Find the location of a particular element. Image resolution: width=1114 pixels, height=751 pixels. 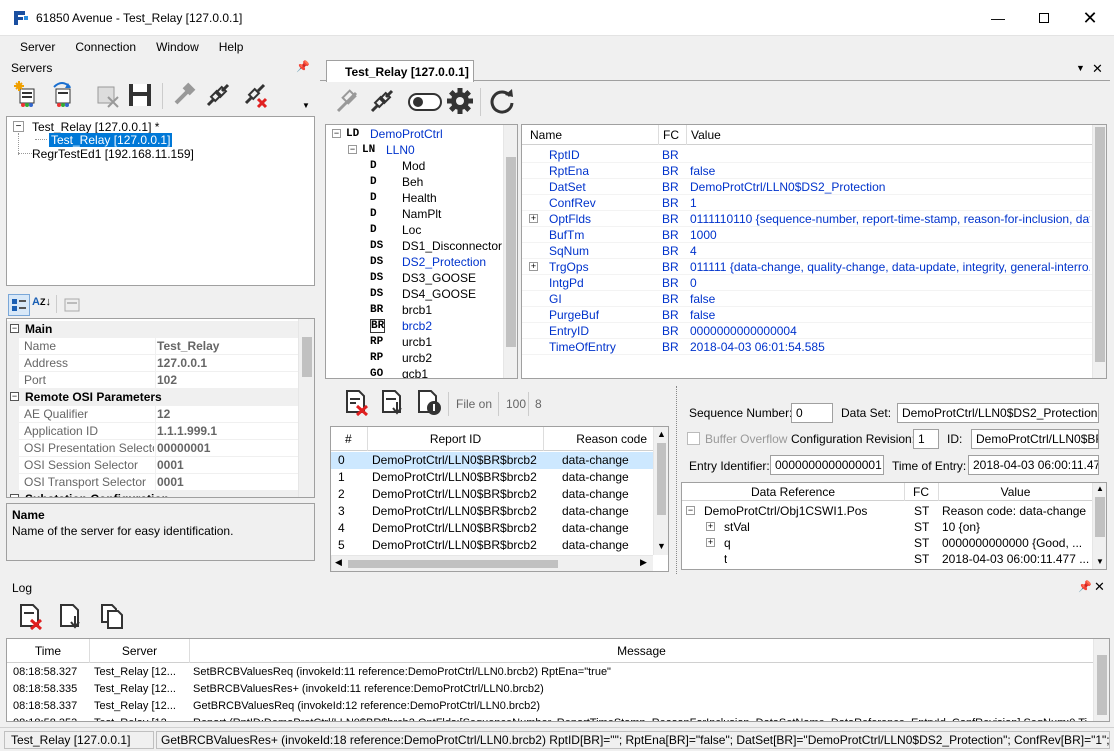

property-grid-scrollbar is located at coordinates (306, 408).